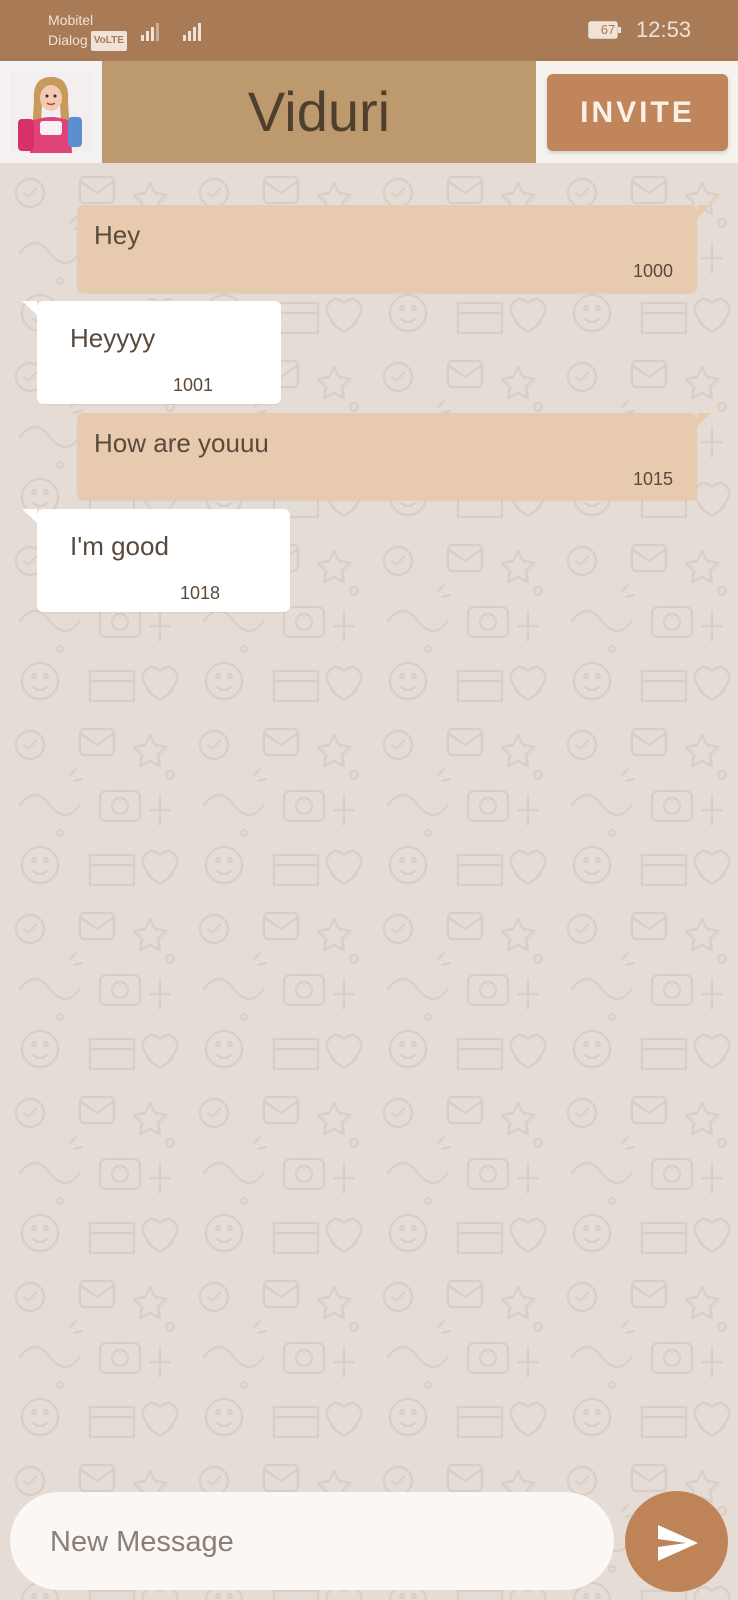 Image resolution: width=738 pixels, height=1600 pixels. I want to click on clock: 12:53, so click(664, 29).